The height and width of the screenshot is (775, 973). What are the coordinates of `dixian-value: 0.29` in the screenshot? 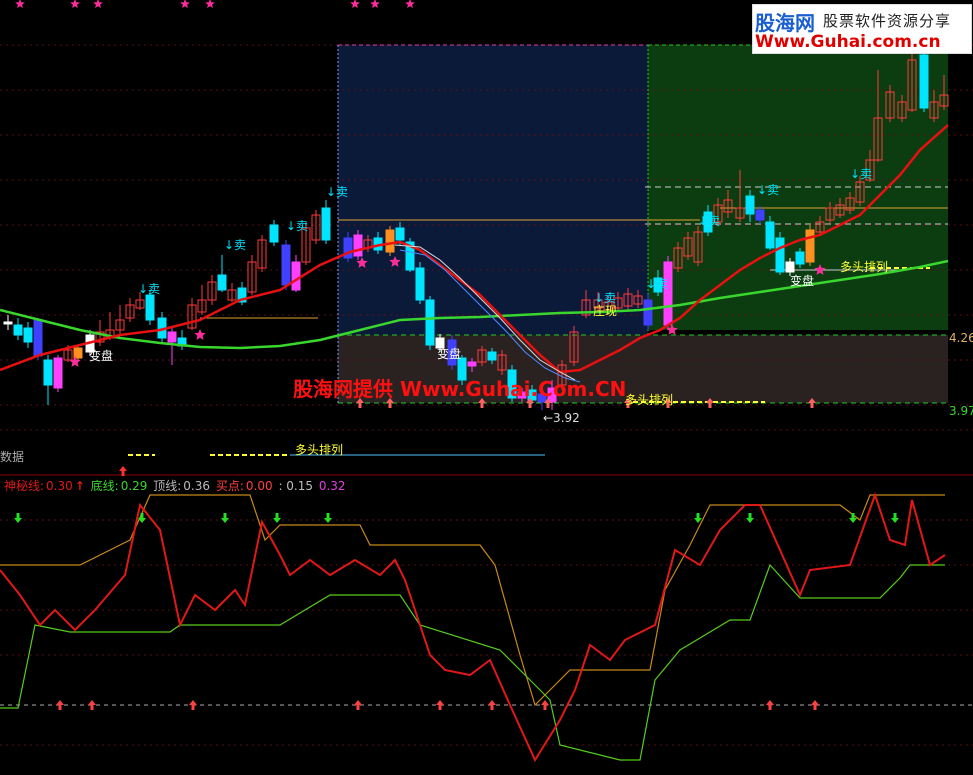 It's located at (134, 486).